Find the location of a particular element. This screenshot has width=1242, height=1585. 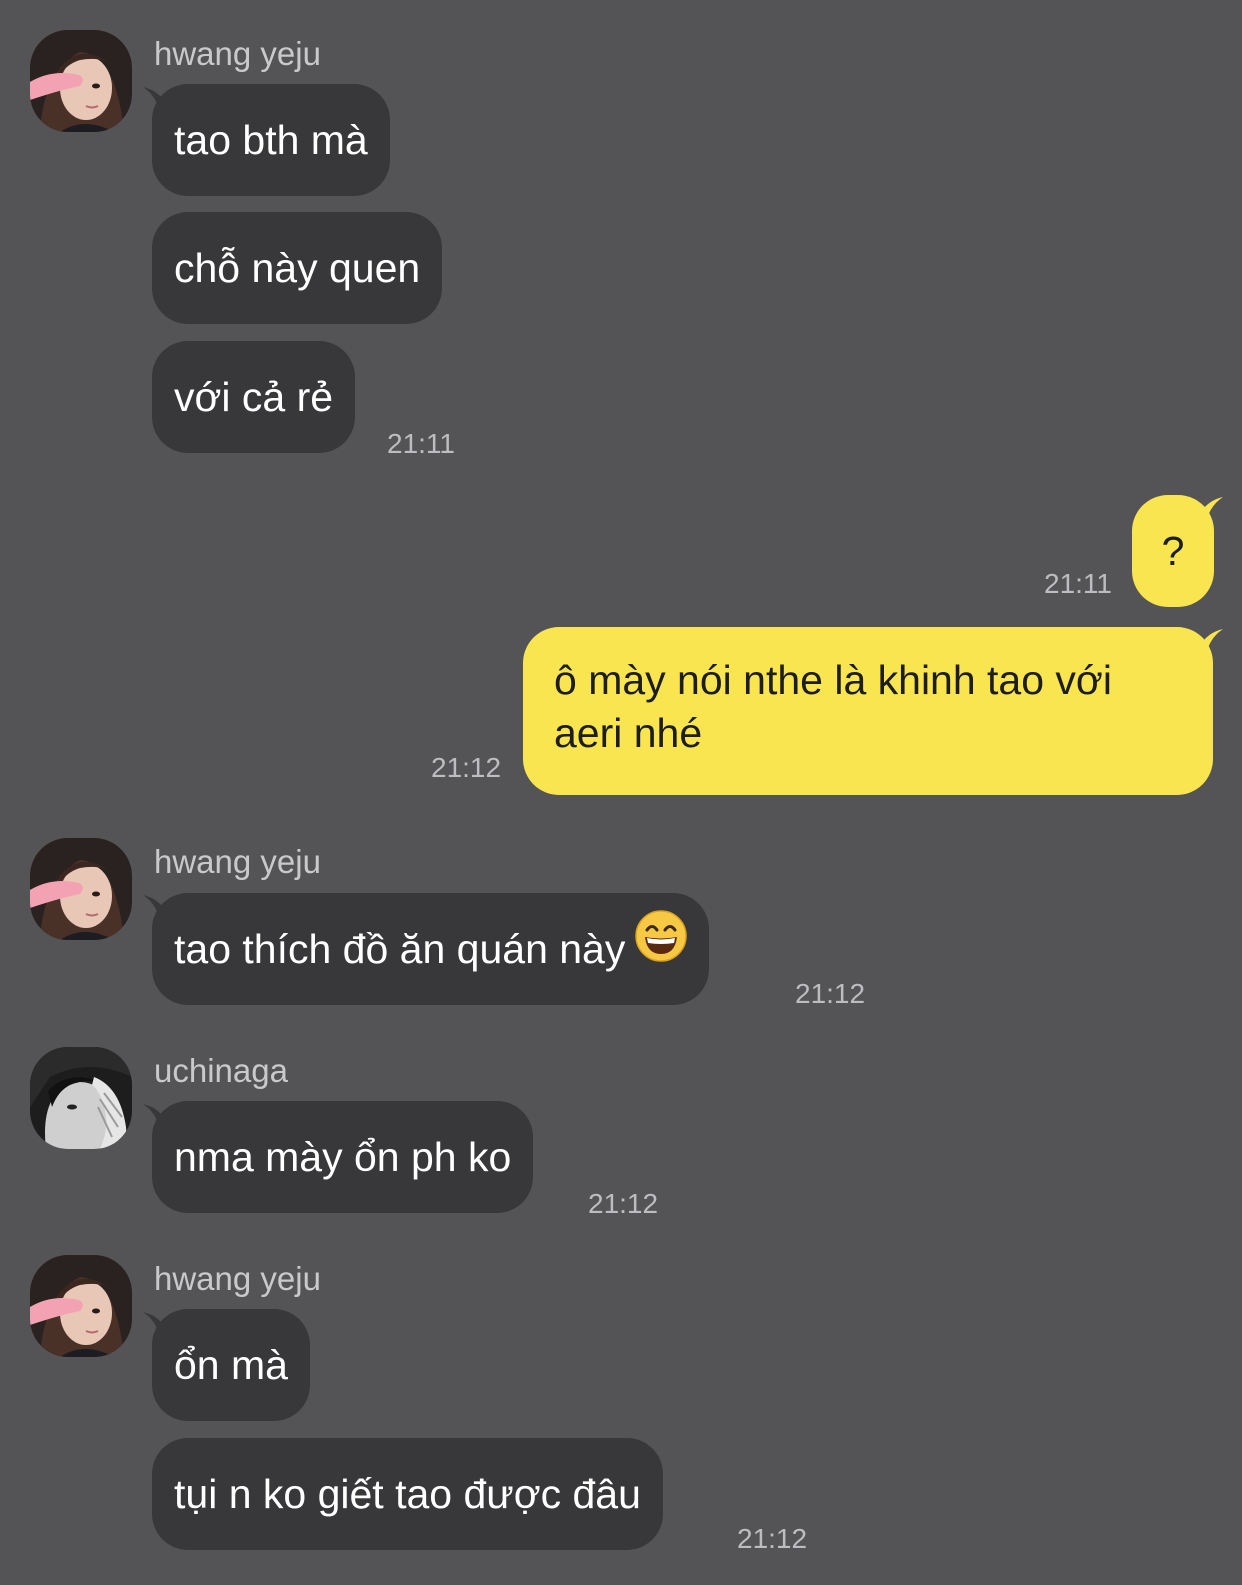

message-bubble: tao bth mà is located at coordinates (271, 140).